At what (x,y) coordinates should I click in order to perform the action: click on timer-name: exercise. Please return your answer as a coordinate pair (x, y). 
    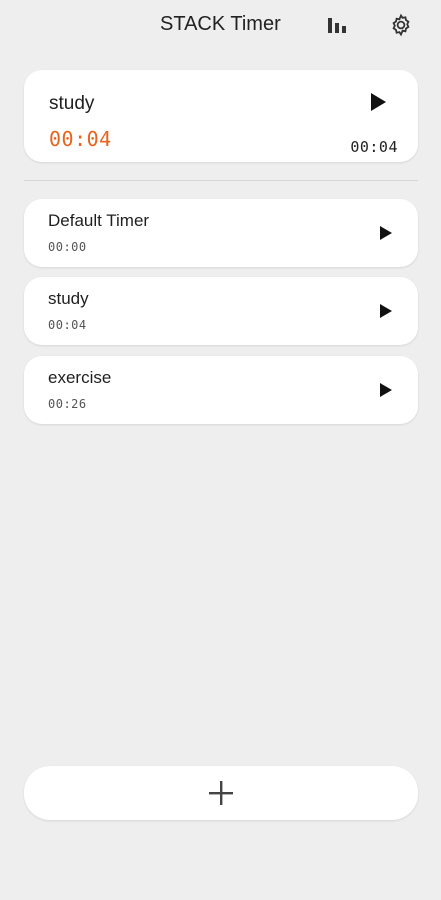
    Looking at the image, I should click on (80, 377).